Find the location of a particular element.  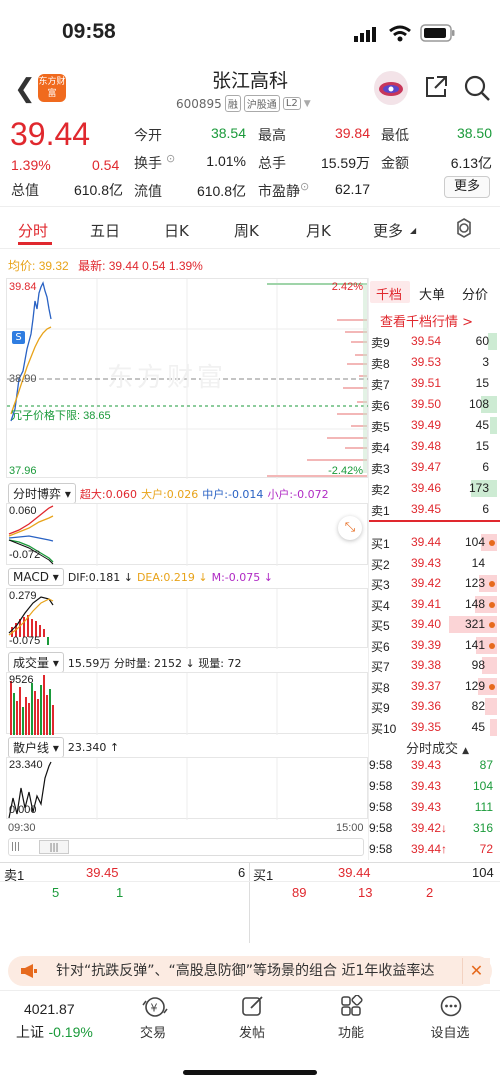

retail-chart: 23.340 0.000 is located at coordinates (187, 788).